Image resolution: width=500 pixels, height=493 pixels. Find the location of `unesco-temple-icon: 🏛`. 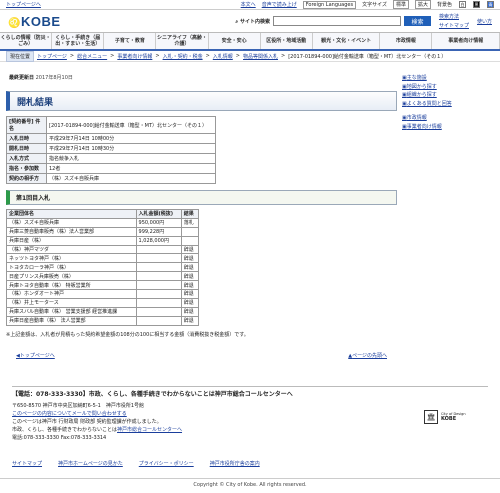

unesco-temple-icon: 🏛 is located at coordinates (431, 417).